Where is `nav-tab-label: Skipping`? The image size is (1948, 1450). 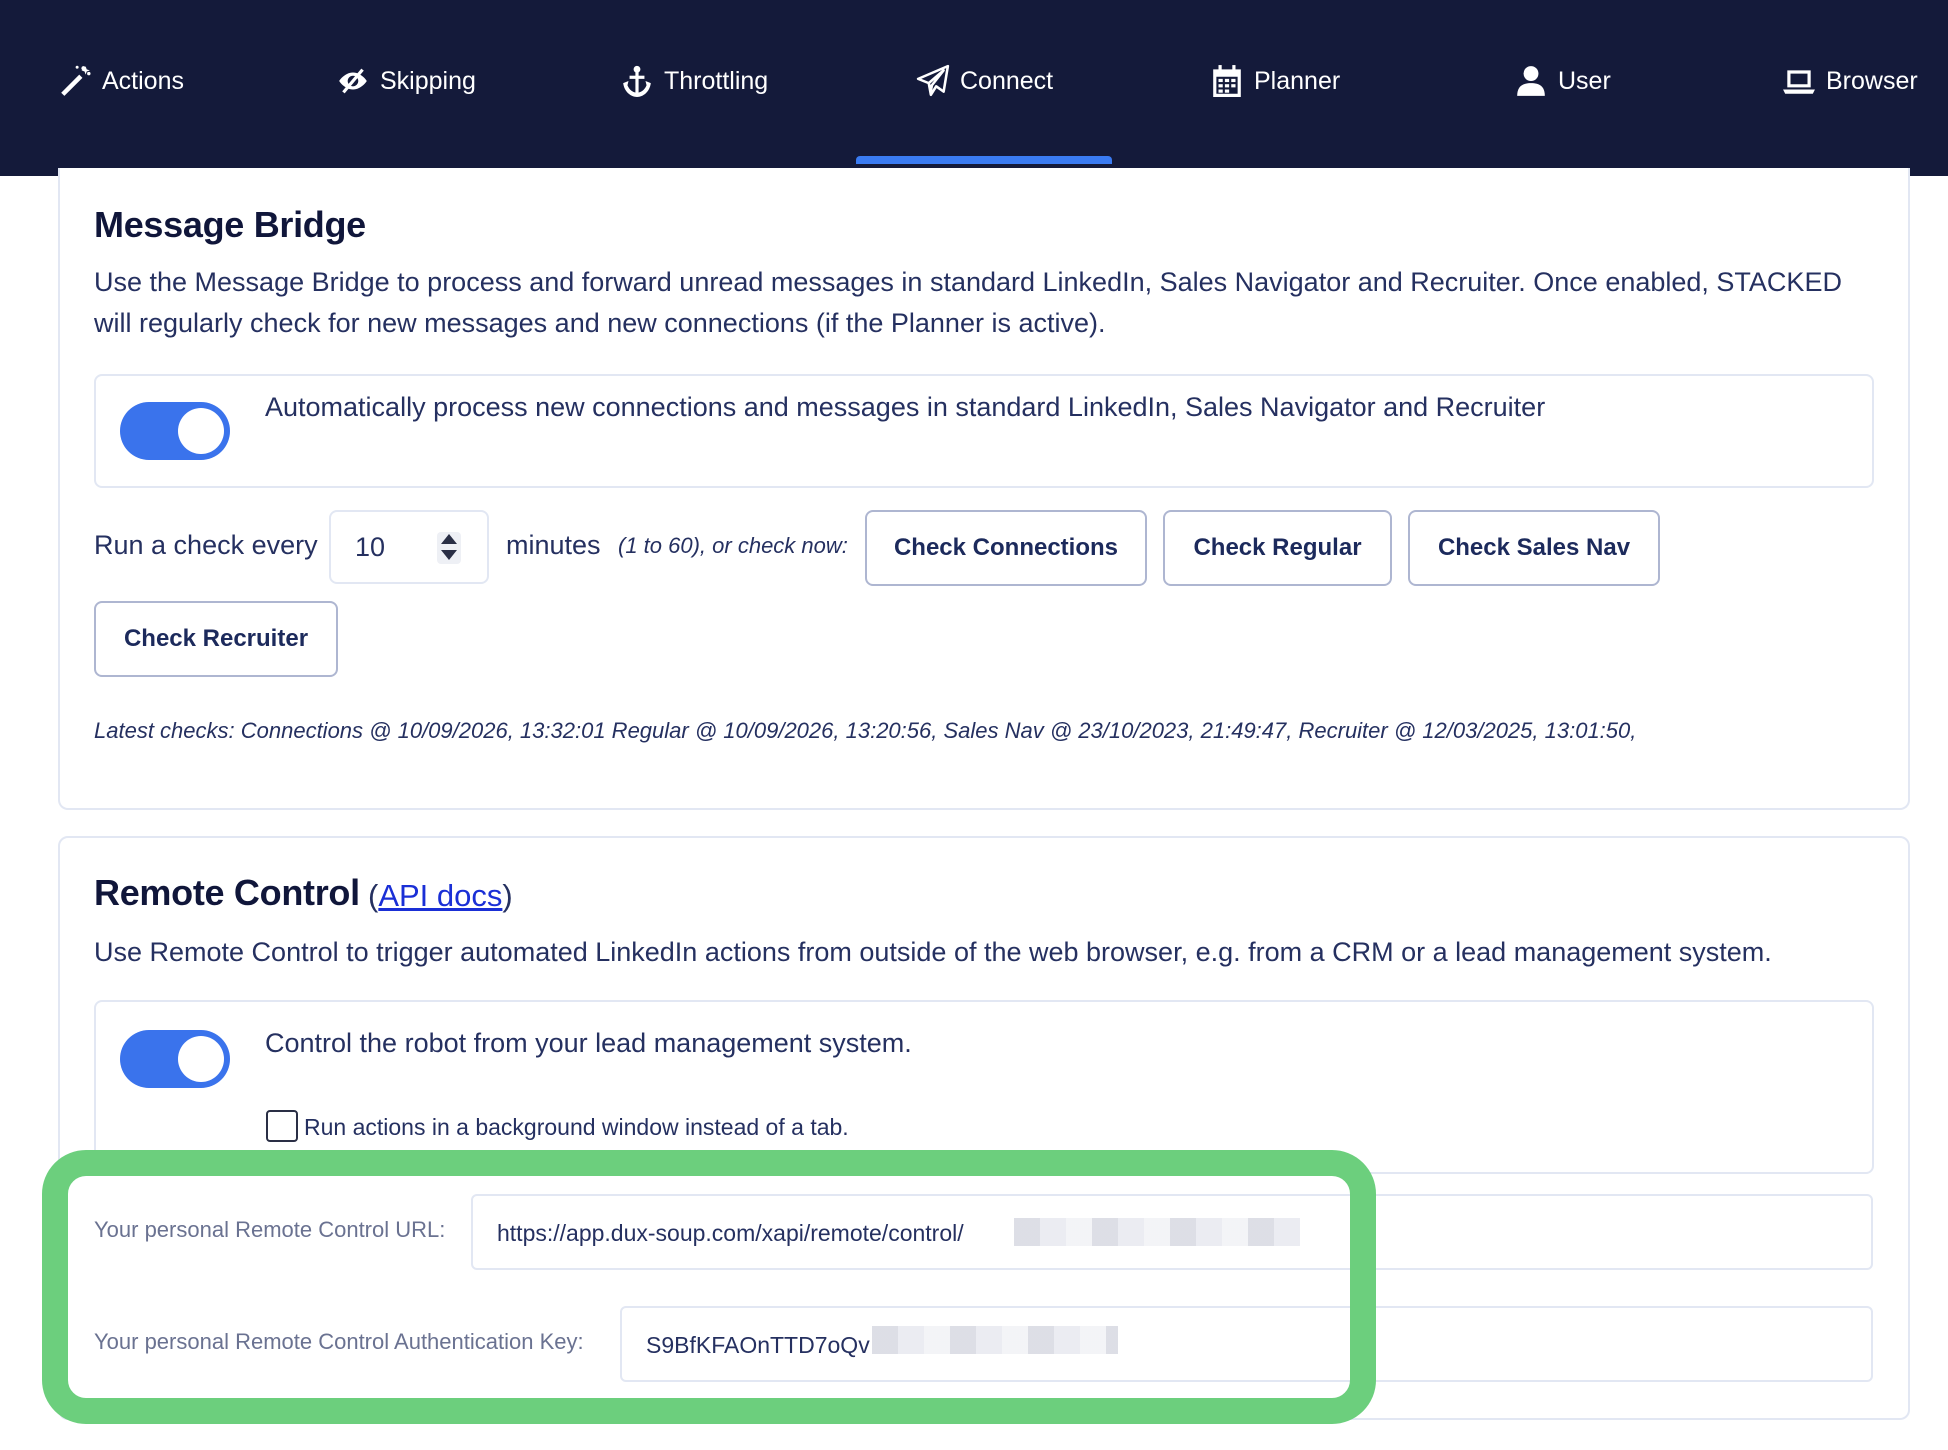
nav-tab-label: Skipping is located at coordinates (428, 80).